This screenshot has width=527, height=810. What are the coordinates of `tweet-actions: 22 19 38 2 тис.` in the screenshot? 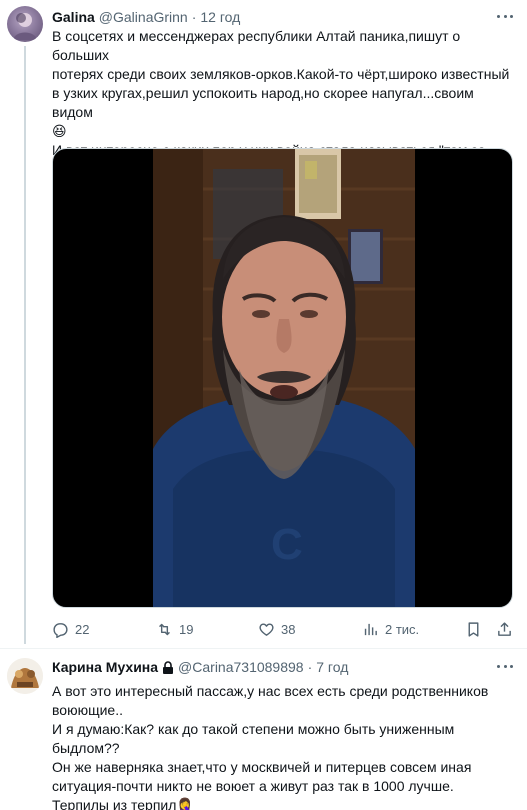 It's located at (282, 629).